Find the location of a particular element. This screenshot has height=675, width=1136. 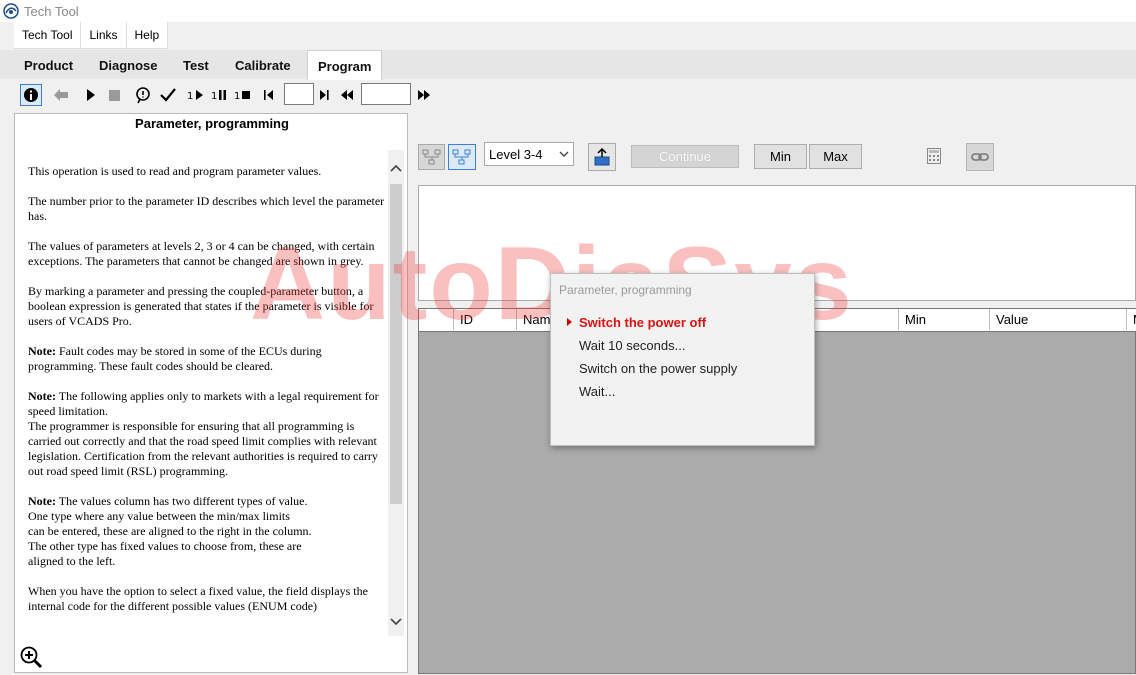

column-header-min: Min is located at coordinates (943, 319).